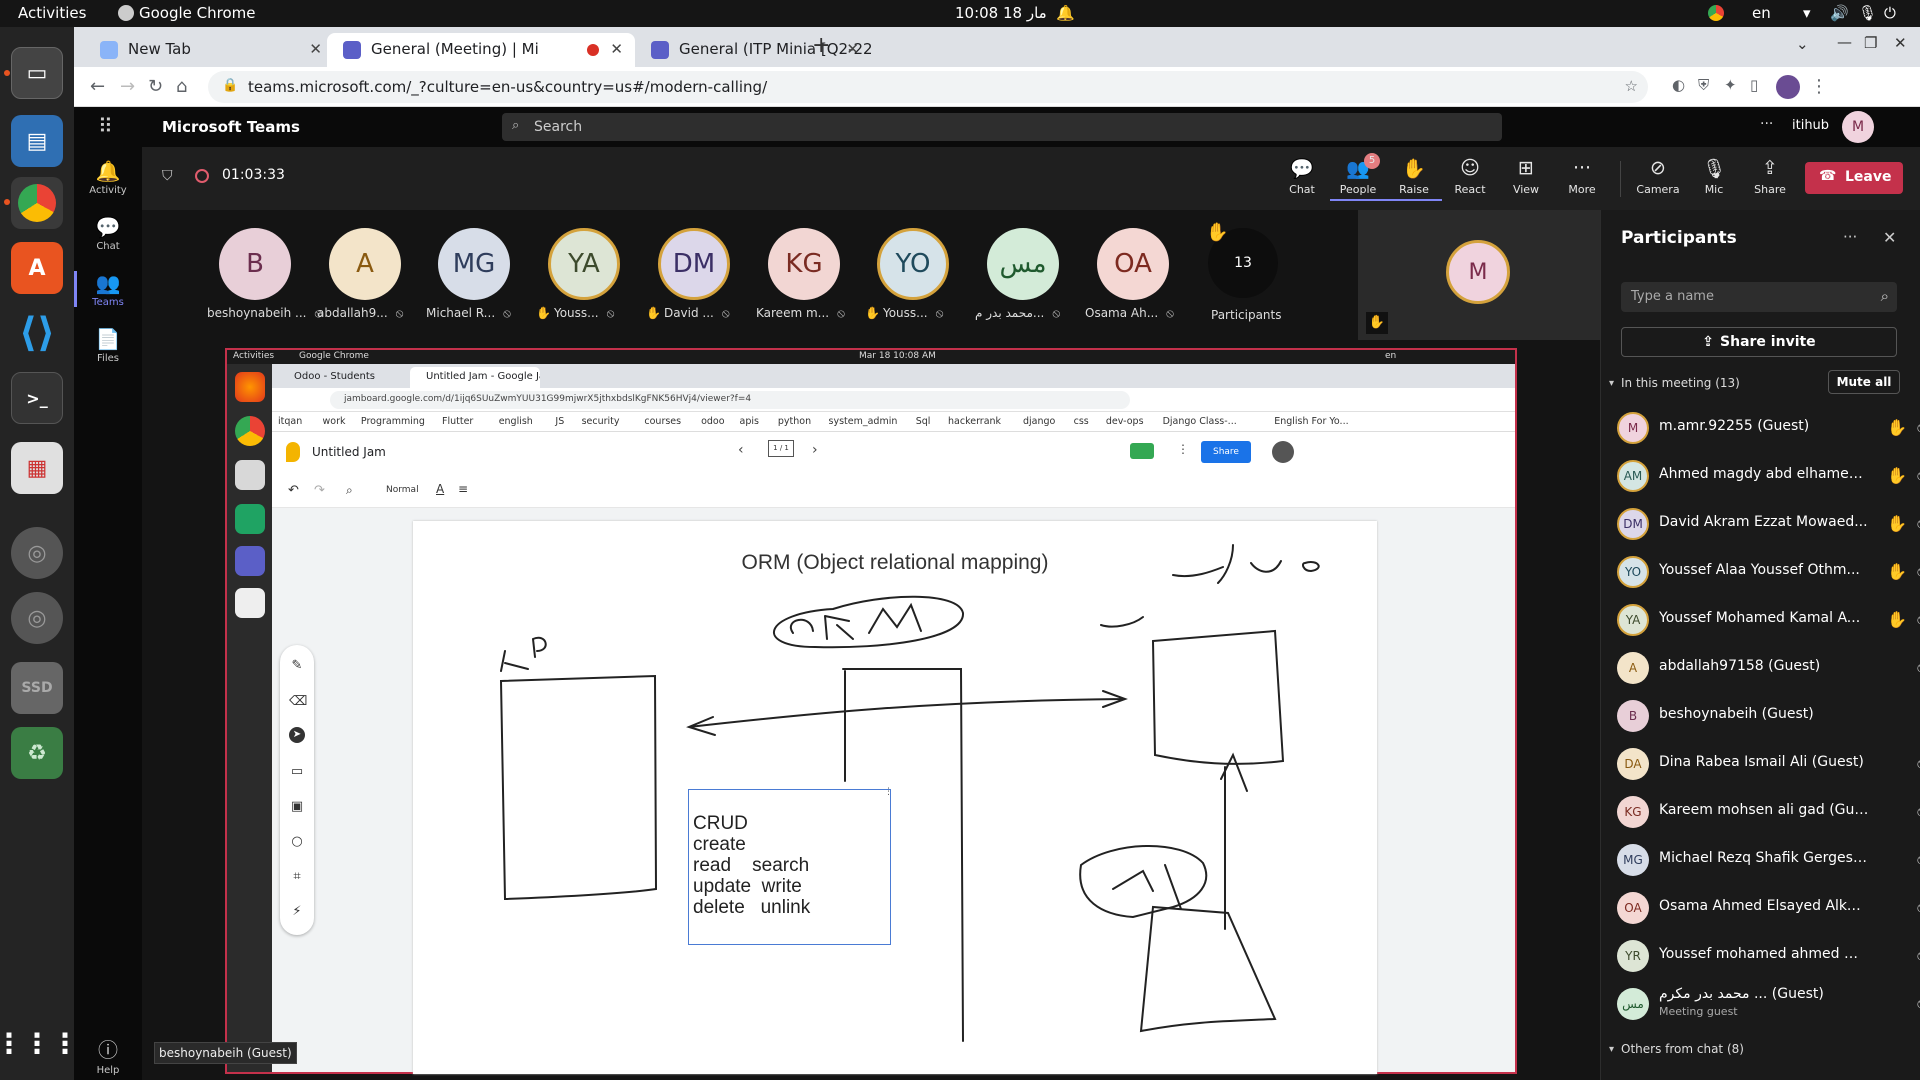  Describe the element at coordinates (1631, 86) in the screenshot. I see `bookmark-star-icon: ☆` at that location.